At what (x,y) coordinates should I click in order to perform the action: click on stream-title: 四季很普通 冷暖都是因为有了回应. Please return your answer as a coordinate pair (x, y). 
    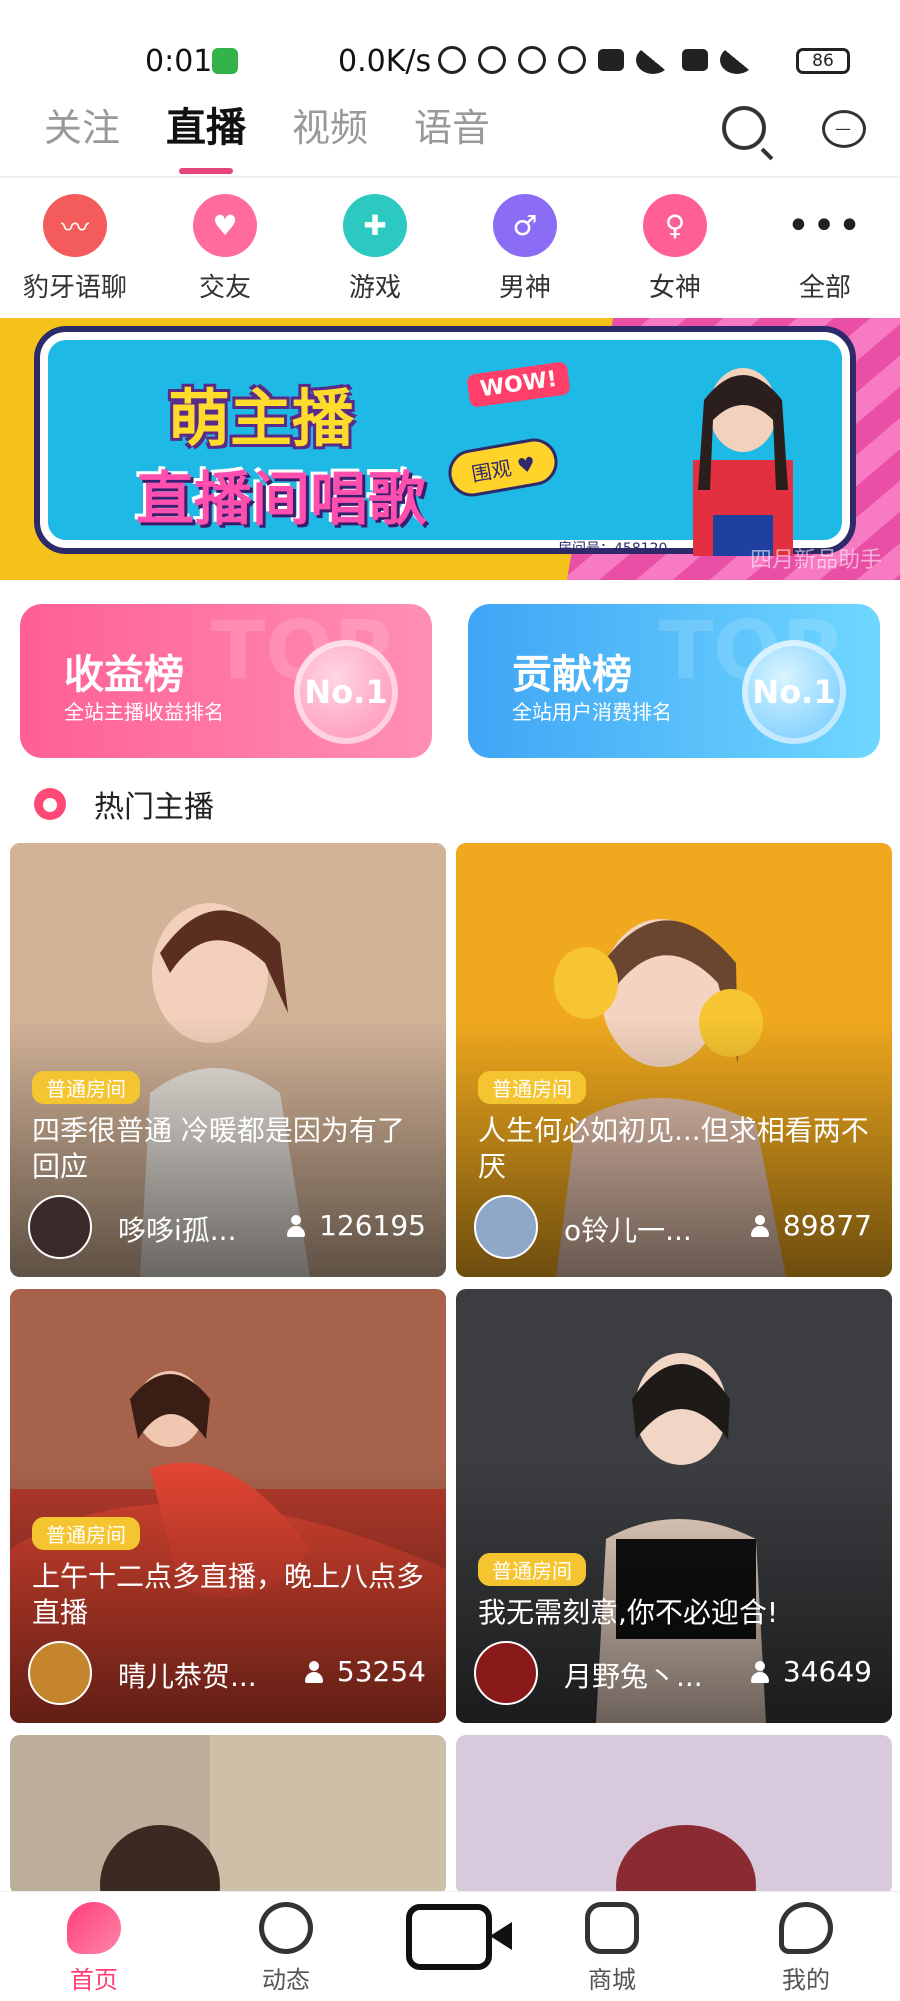
    Looking at the image, I should click on (218, 1148).